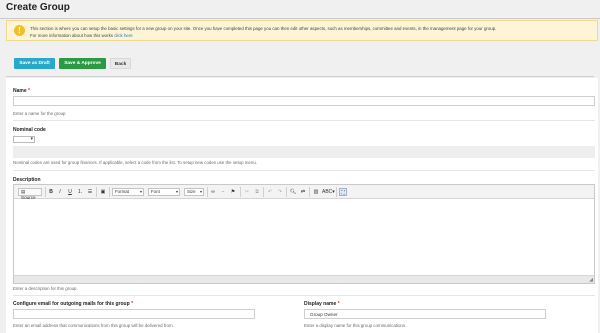  I want to click on display-name-required-marker: *, so click(338, 304).